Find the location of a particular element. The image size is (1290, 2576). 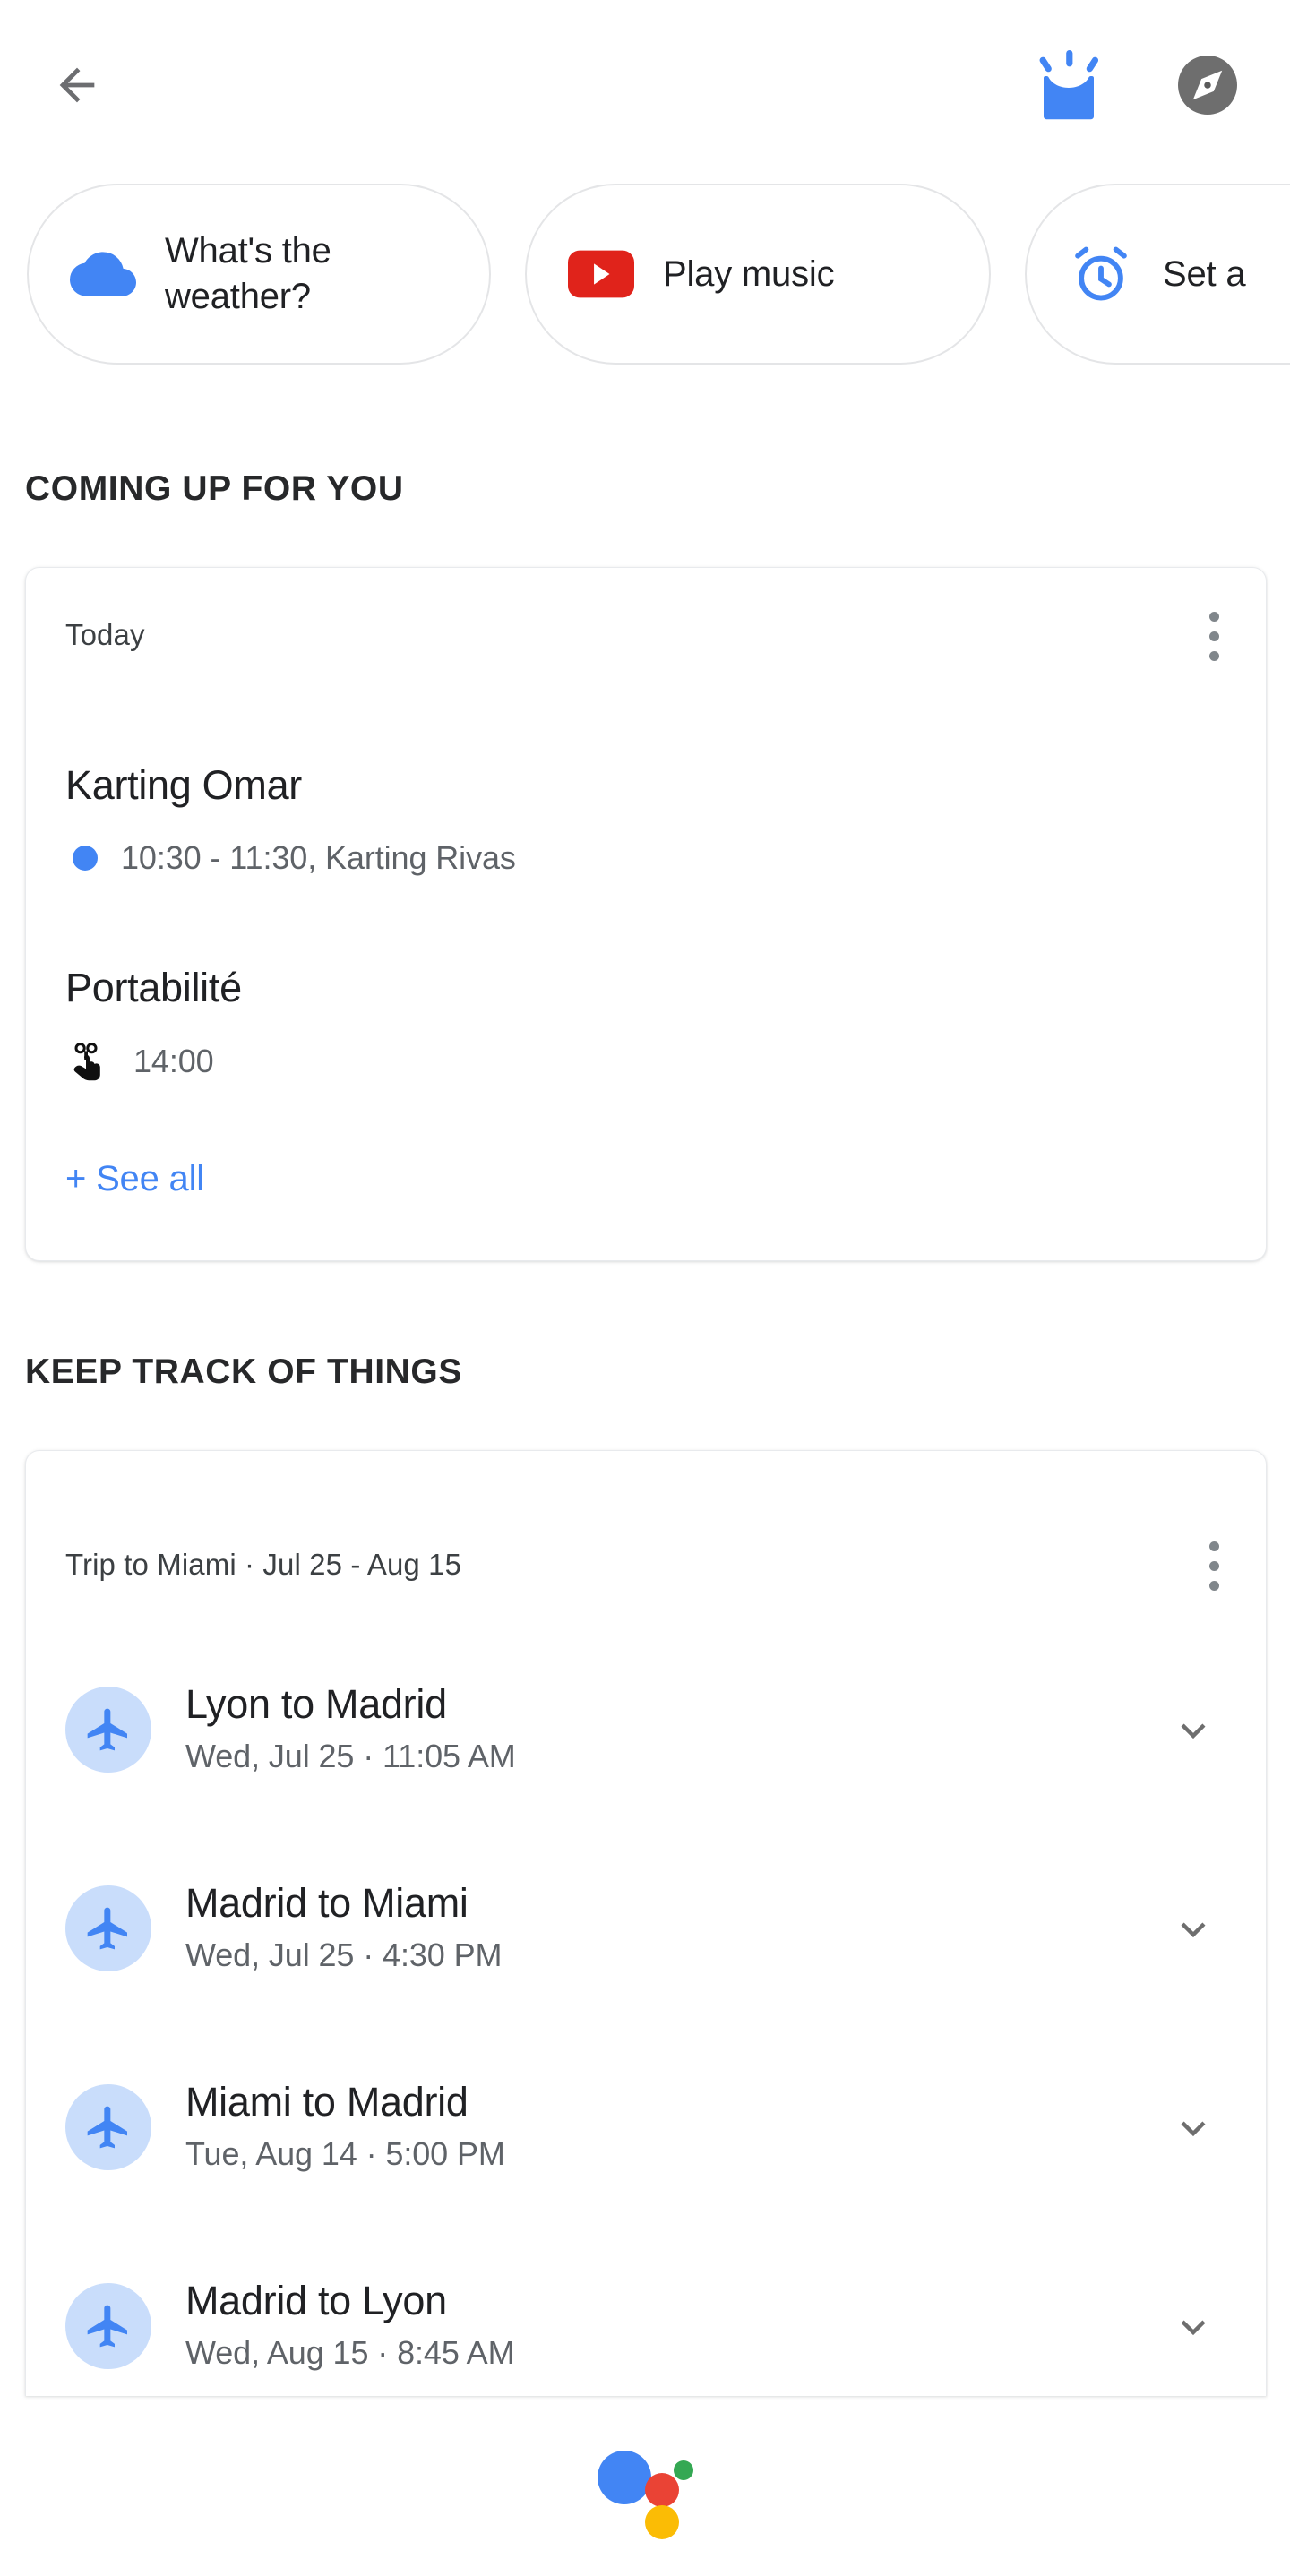

top-app-bar is located at coordinates (645, 85).